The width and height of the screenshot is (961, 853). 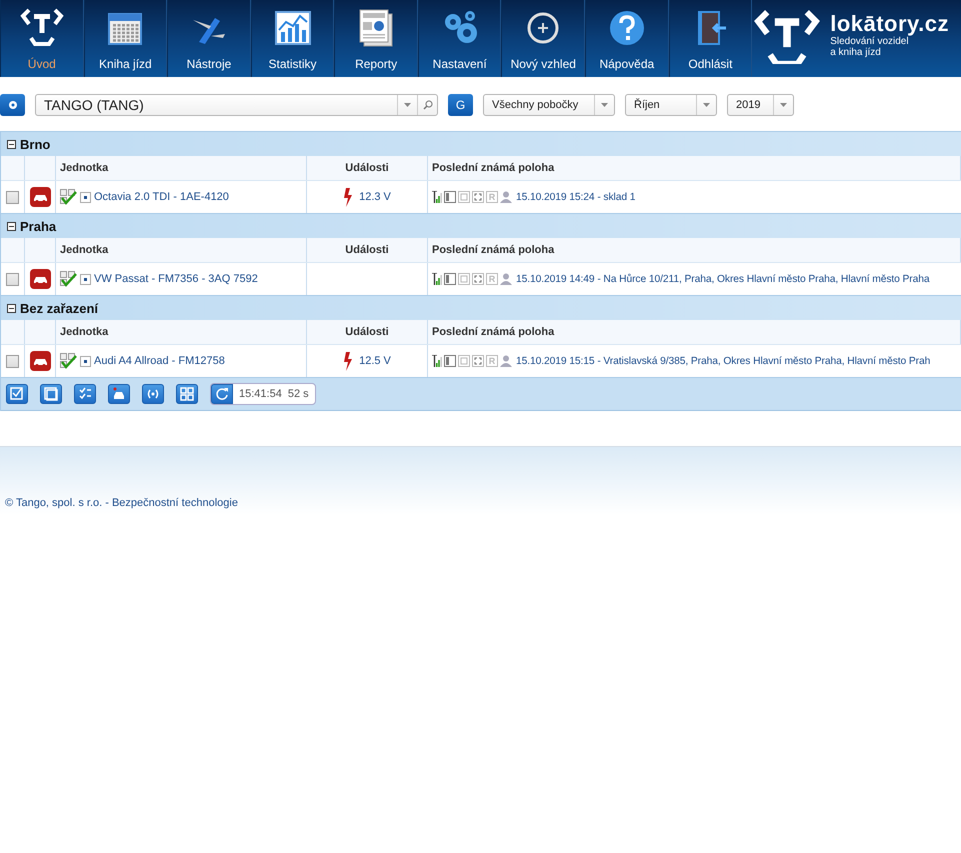 What do you see at coordinates (35, 144) in the screenshot?
I see `group-name: Brno` at bounding box center [35, 144].